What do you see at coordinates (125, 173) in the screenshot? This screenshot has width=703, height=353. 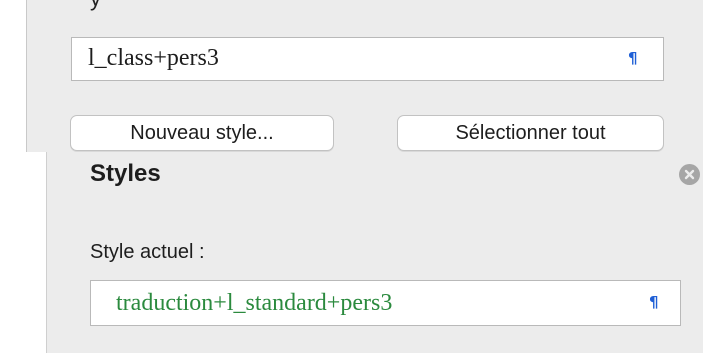 I see `panel-title: Styles` at bounding box center [125, 173].